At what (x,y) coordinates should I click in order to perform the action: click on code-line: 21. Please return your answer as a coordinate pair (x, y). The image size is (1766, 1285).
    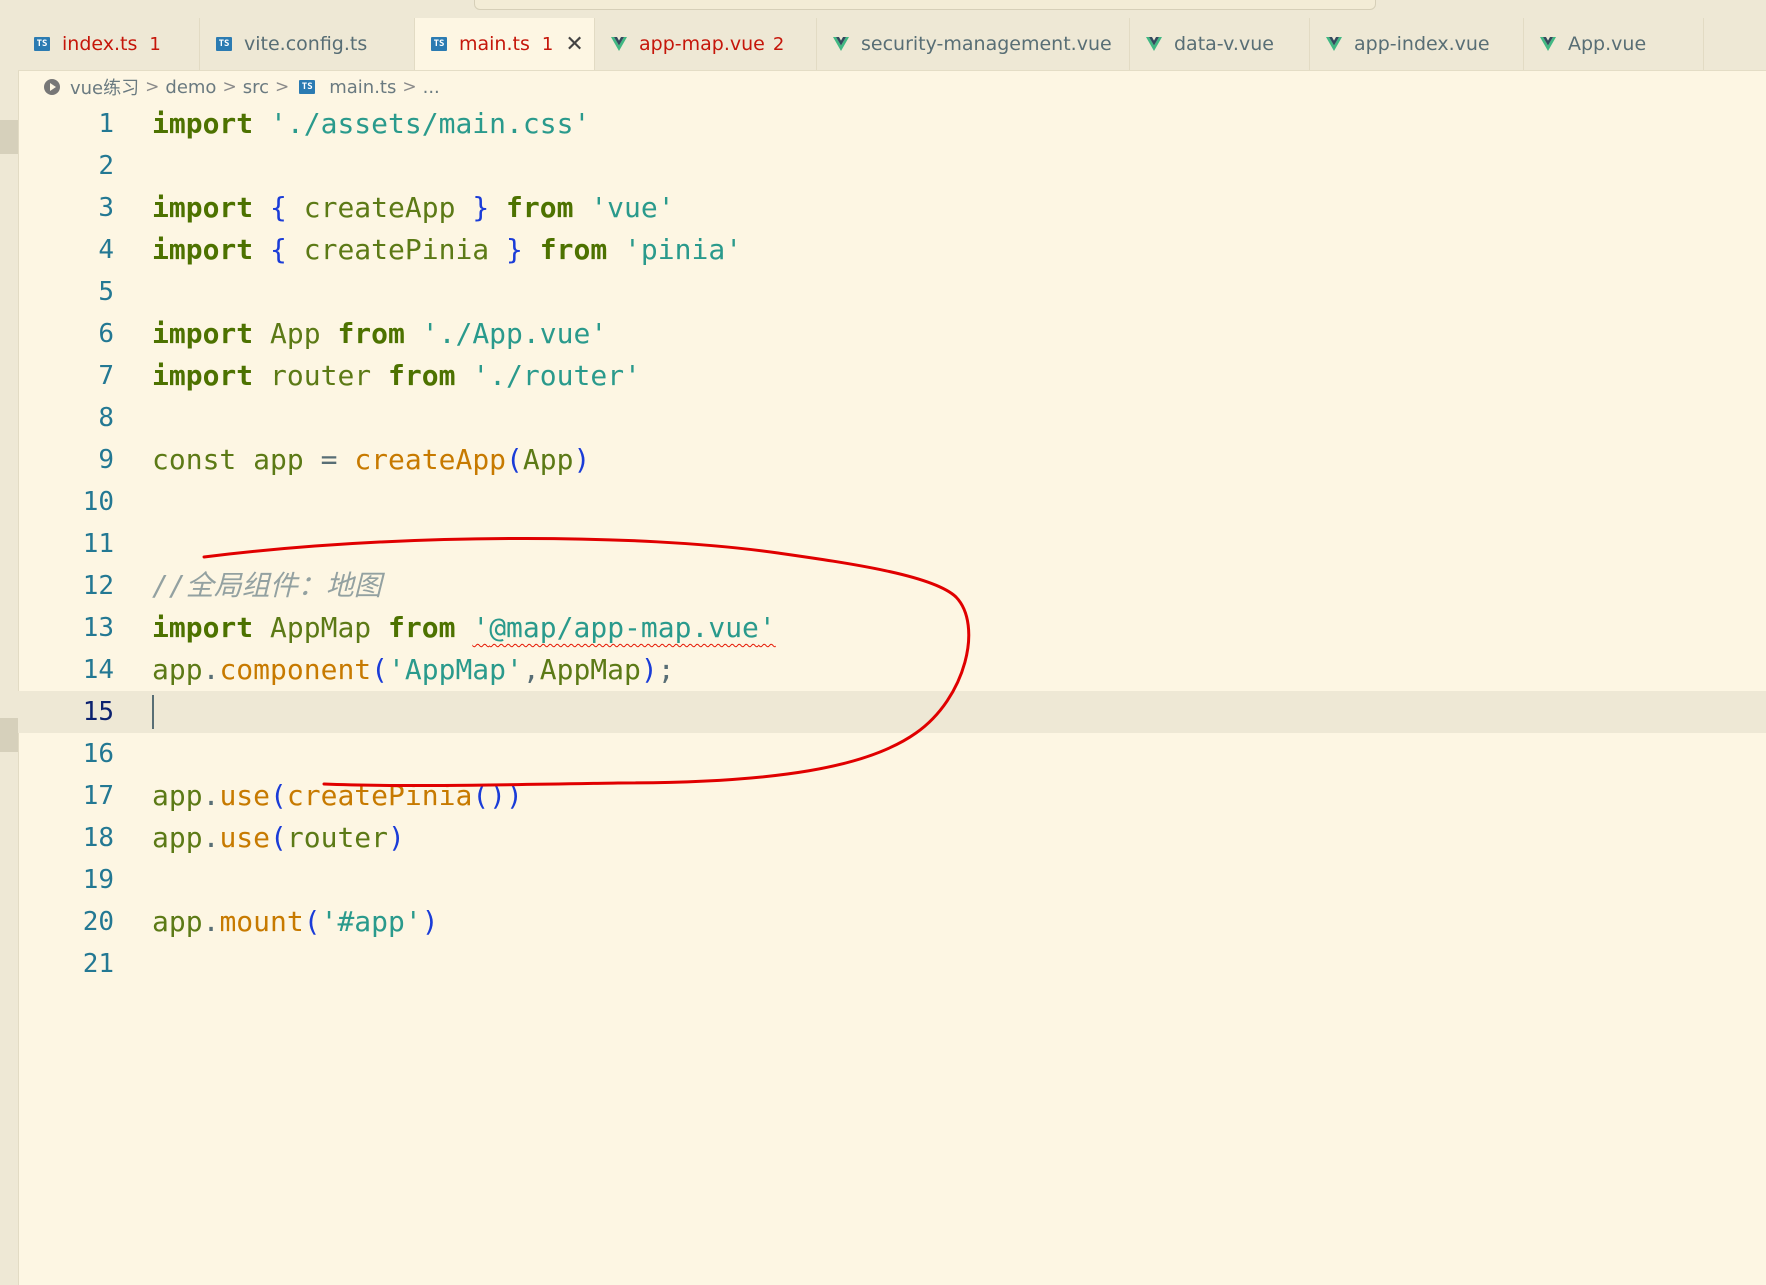
    Looking at the image, I should click on (892, 964).